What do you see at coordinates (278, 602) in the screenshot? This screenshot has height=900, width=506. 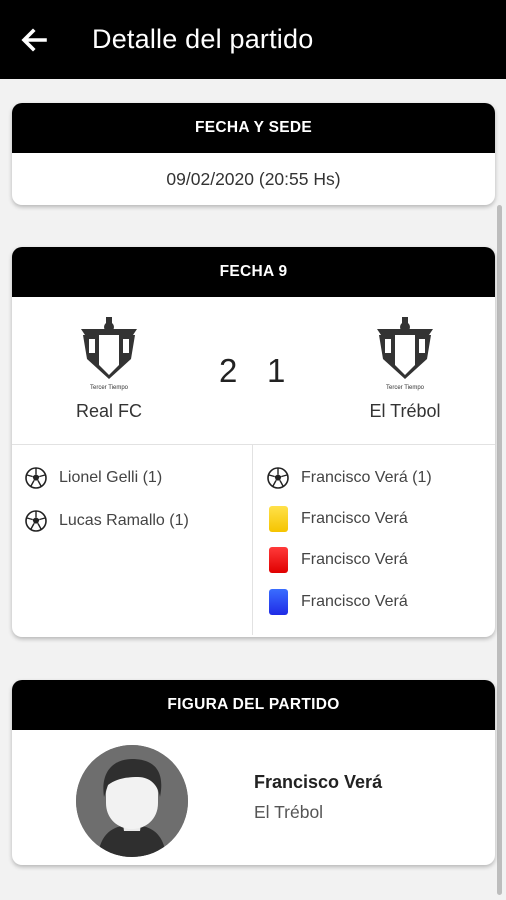 I see `blue-card-icon` at bounding box center [278, 602].